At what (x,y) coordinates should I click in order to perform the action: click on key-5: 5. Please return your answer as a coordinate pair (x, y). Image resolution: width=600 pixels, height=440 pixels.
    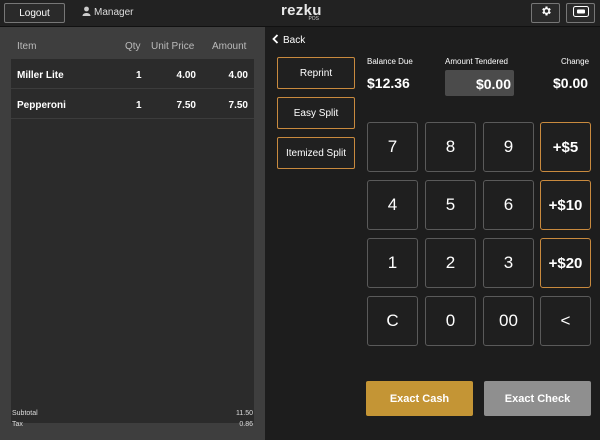
    Looking at the image, I should click on (450, 205).